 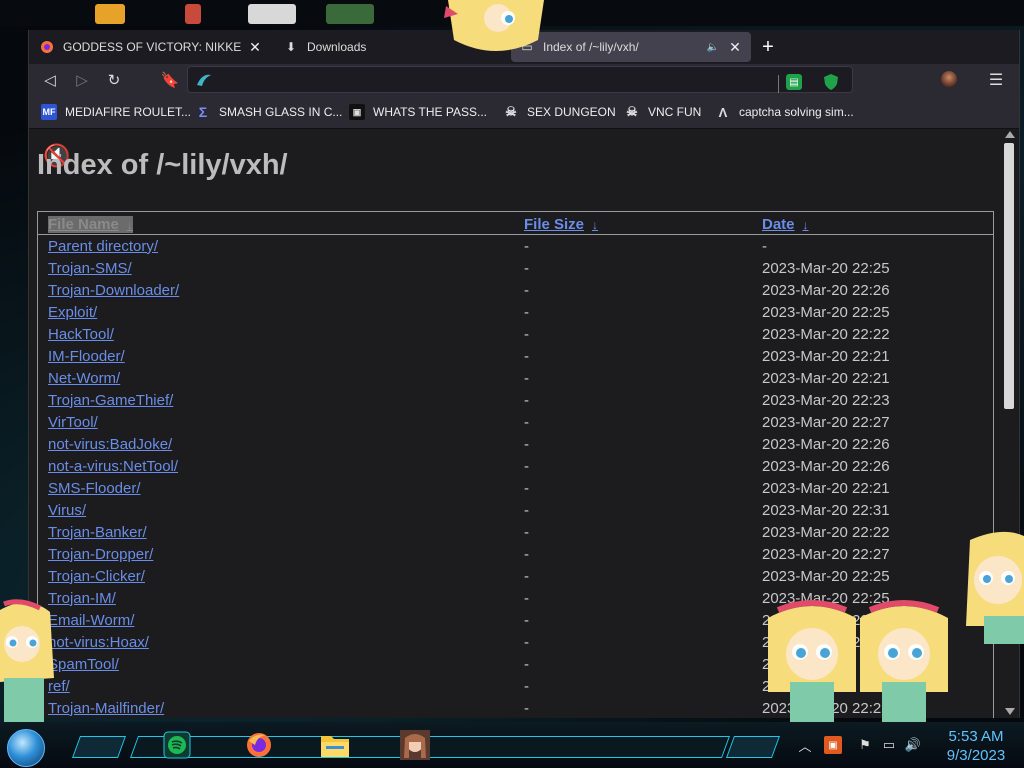 What do you see at coordinates (512, 745) in the screenshot?
I see `taskbar: ︿ ▣ ⚑ ▭ 🔊 5:53 AM 9/3/2023` at bounding box center [512, 745].